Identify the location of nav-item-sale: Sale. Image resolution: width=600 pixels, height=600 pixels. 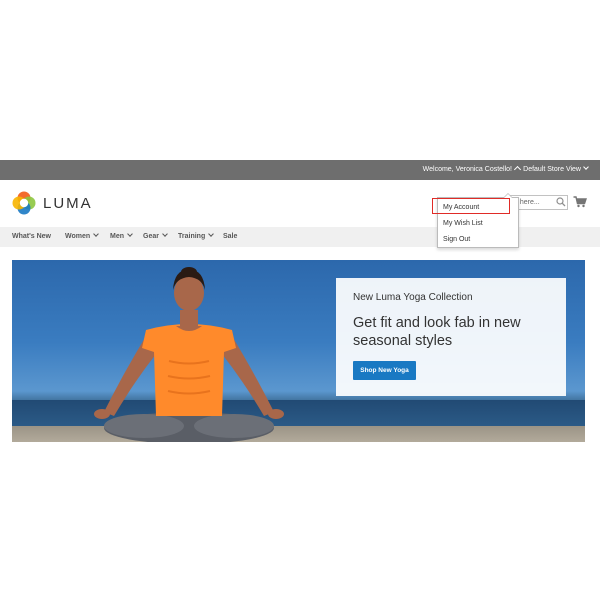
(230, 236).